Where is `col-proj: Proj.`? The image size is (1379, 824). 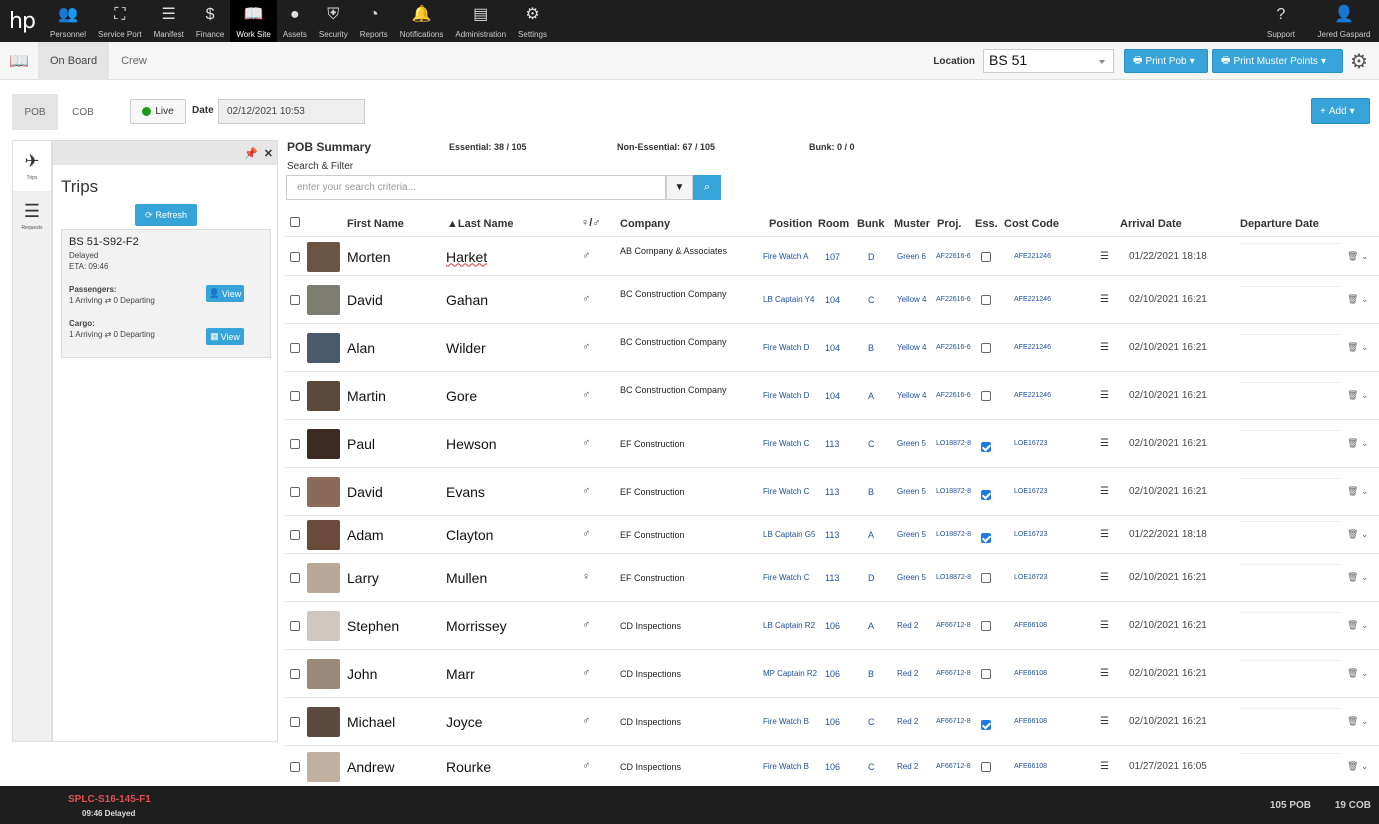 col-proj: Proj. is located at coordinates (949, 224).